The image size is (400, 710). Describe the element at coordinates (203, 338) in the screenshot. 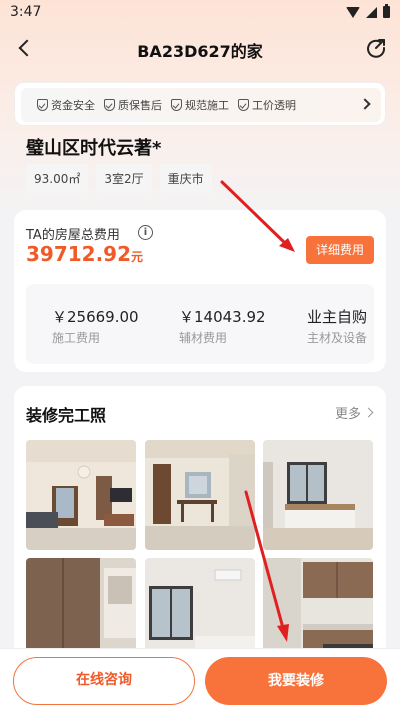

I see `auxiliary-material-cost-label: 辅材费用` at that location.